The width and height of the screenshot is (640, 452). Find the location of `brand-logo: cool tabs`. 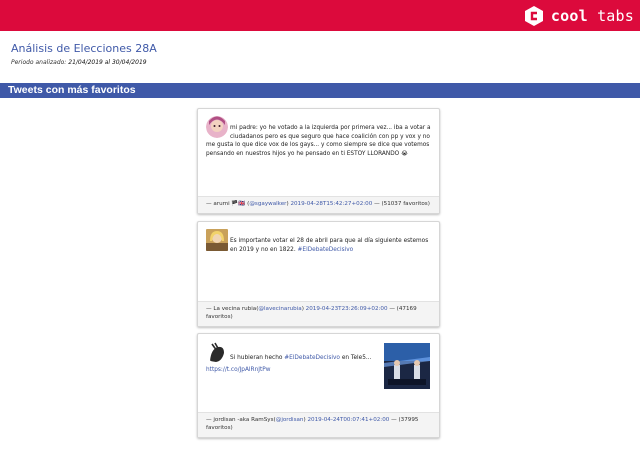

brand-logo: cool tabs is located at coordinates (578, 16).